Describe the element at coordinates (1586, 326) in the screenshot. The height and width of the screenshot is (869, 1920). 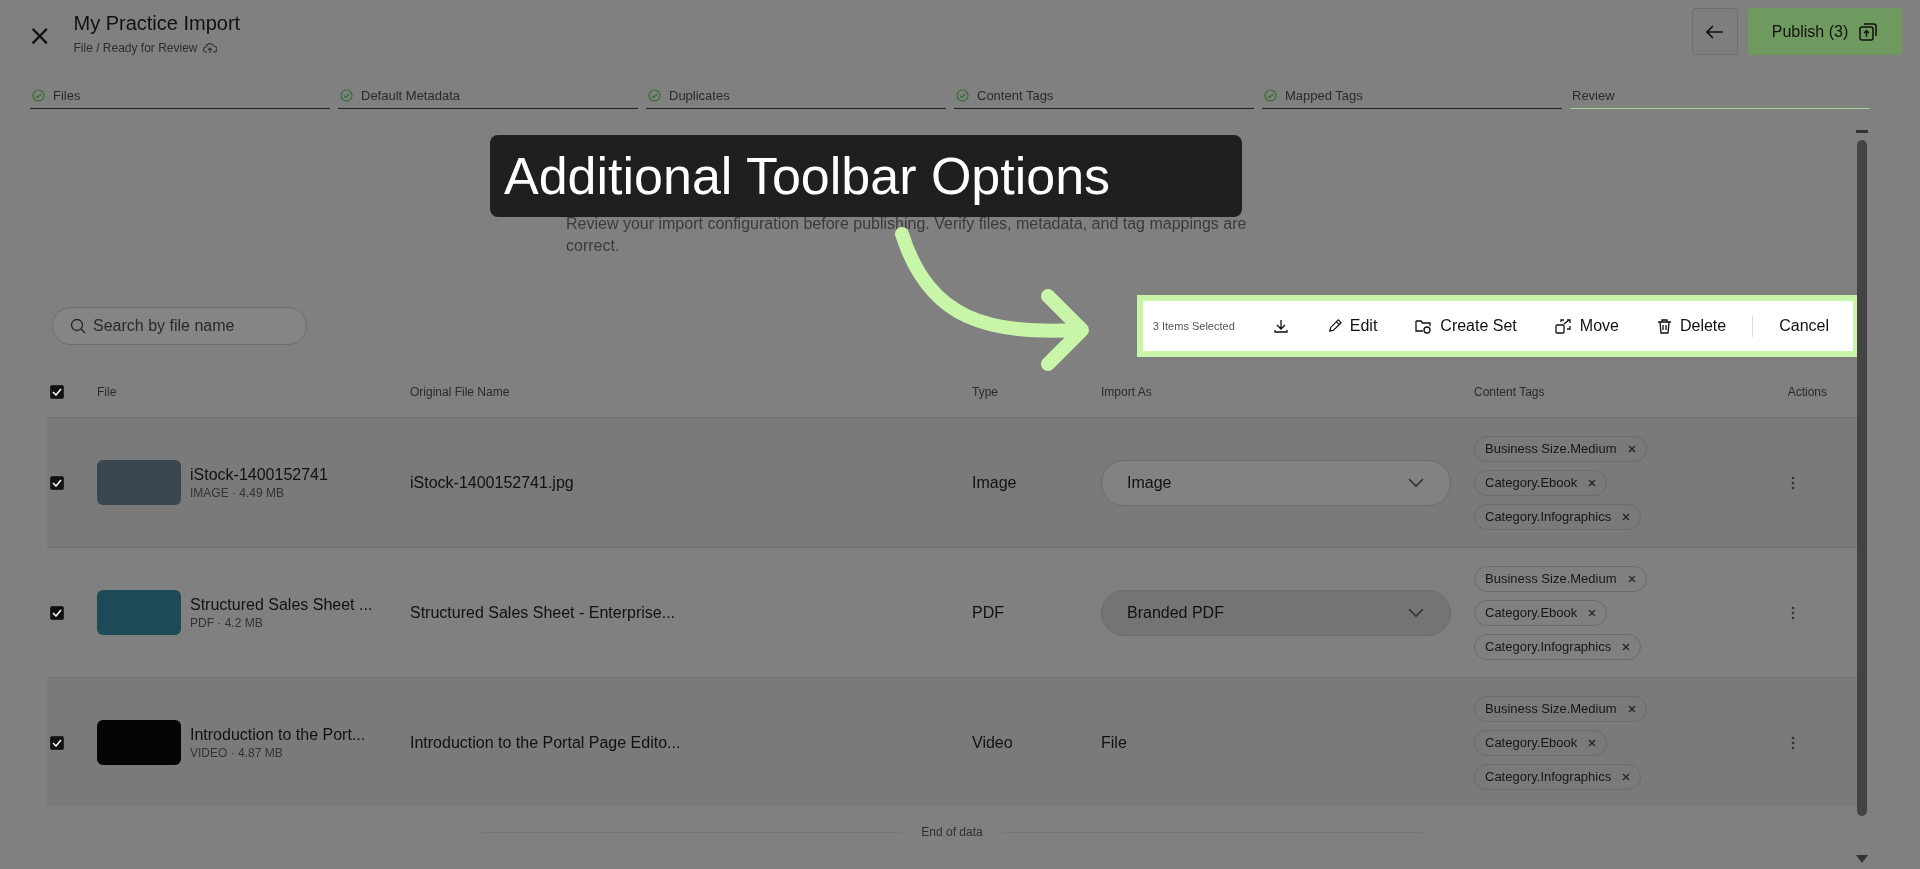
I see `toolbar-button: Move` at that location.